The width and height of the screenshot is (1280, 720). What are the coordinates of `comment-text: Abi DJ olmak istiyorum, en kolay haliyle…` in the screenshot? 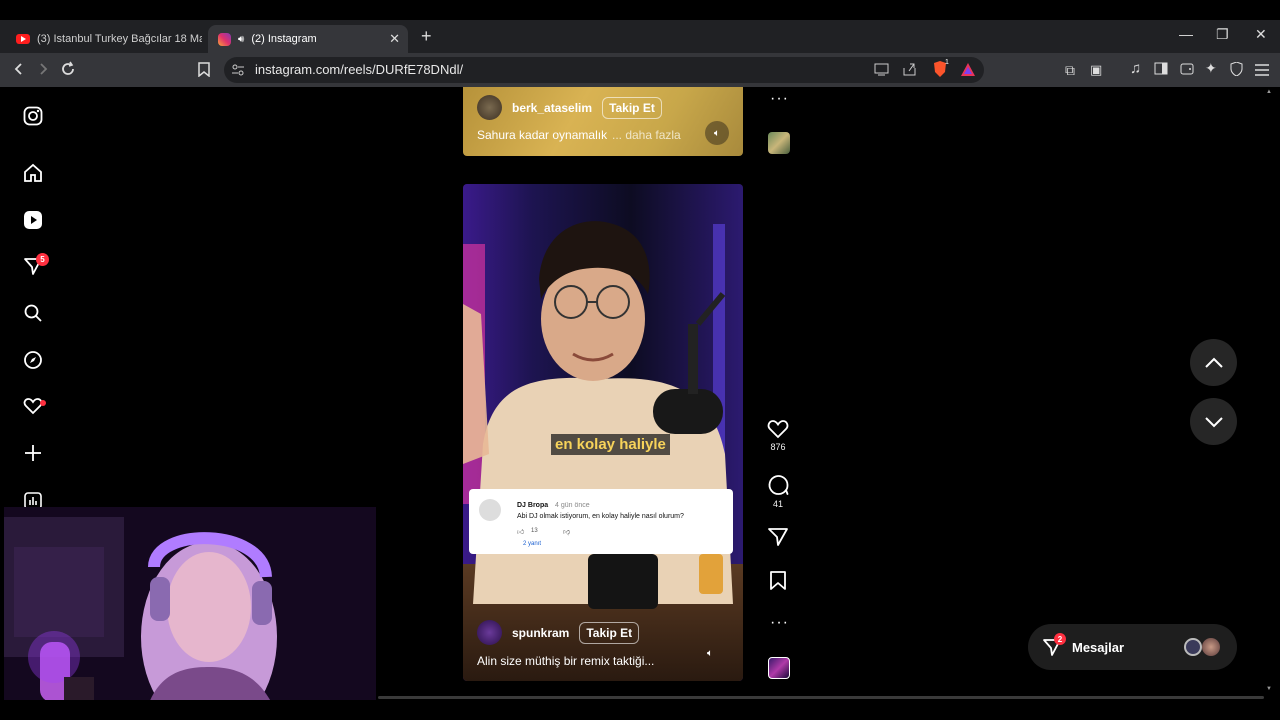 It's located at (600, 516).